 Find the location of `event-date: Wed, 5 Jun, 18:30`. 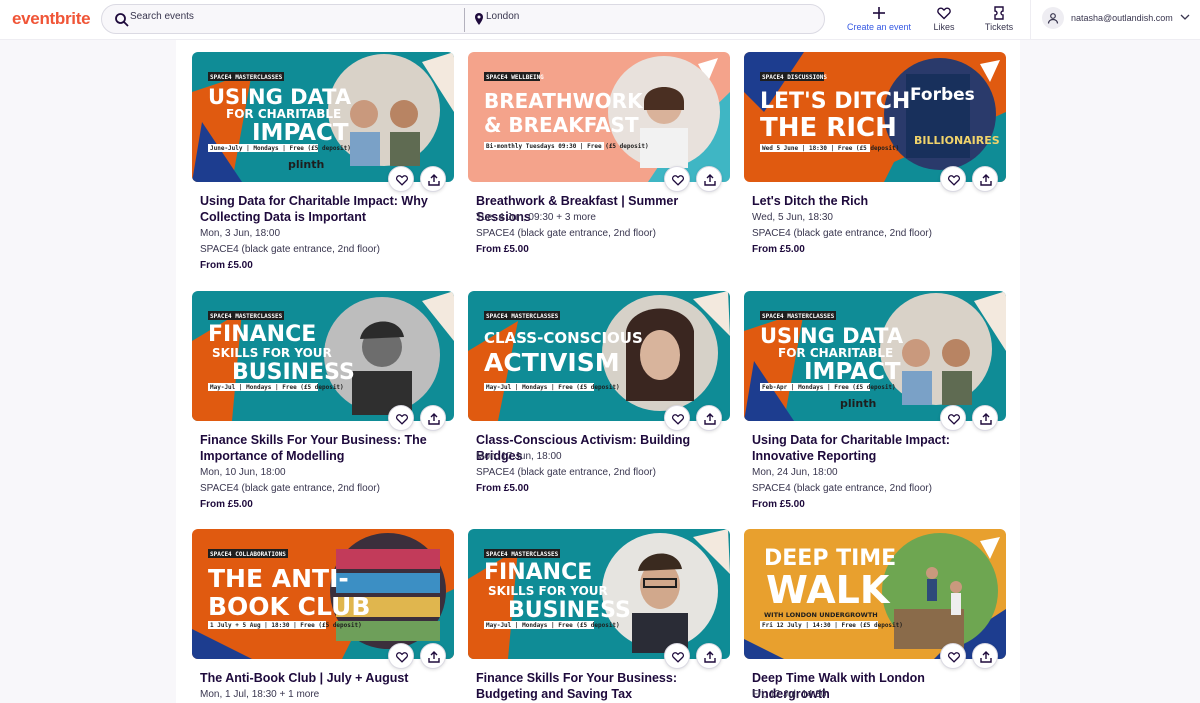

event-date: Wed, 5 Jun, 18:30 is located at coordinates (792, 217).